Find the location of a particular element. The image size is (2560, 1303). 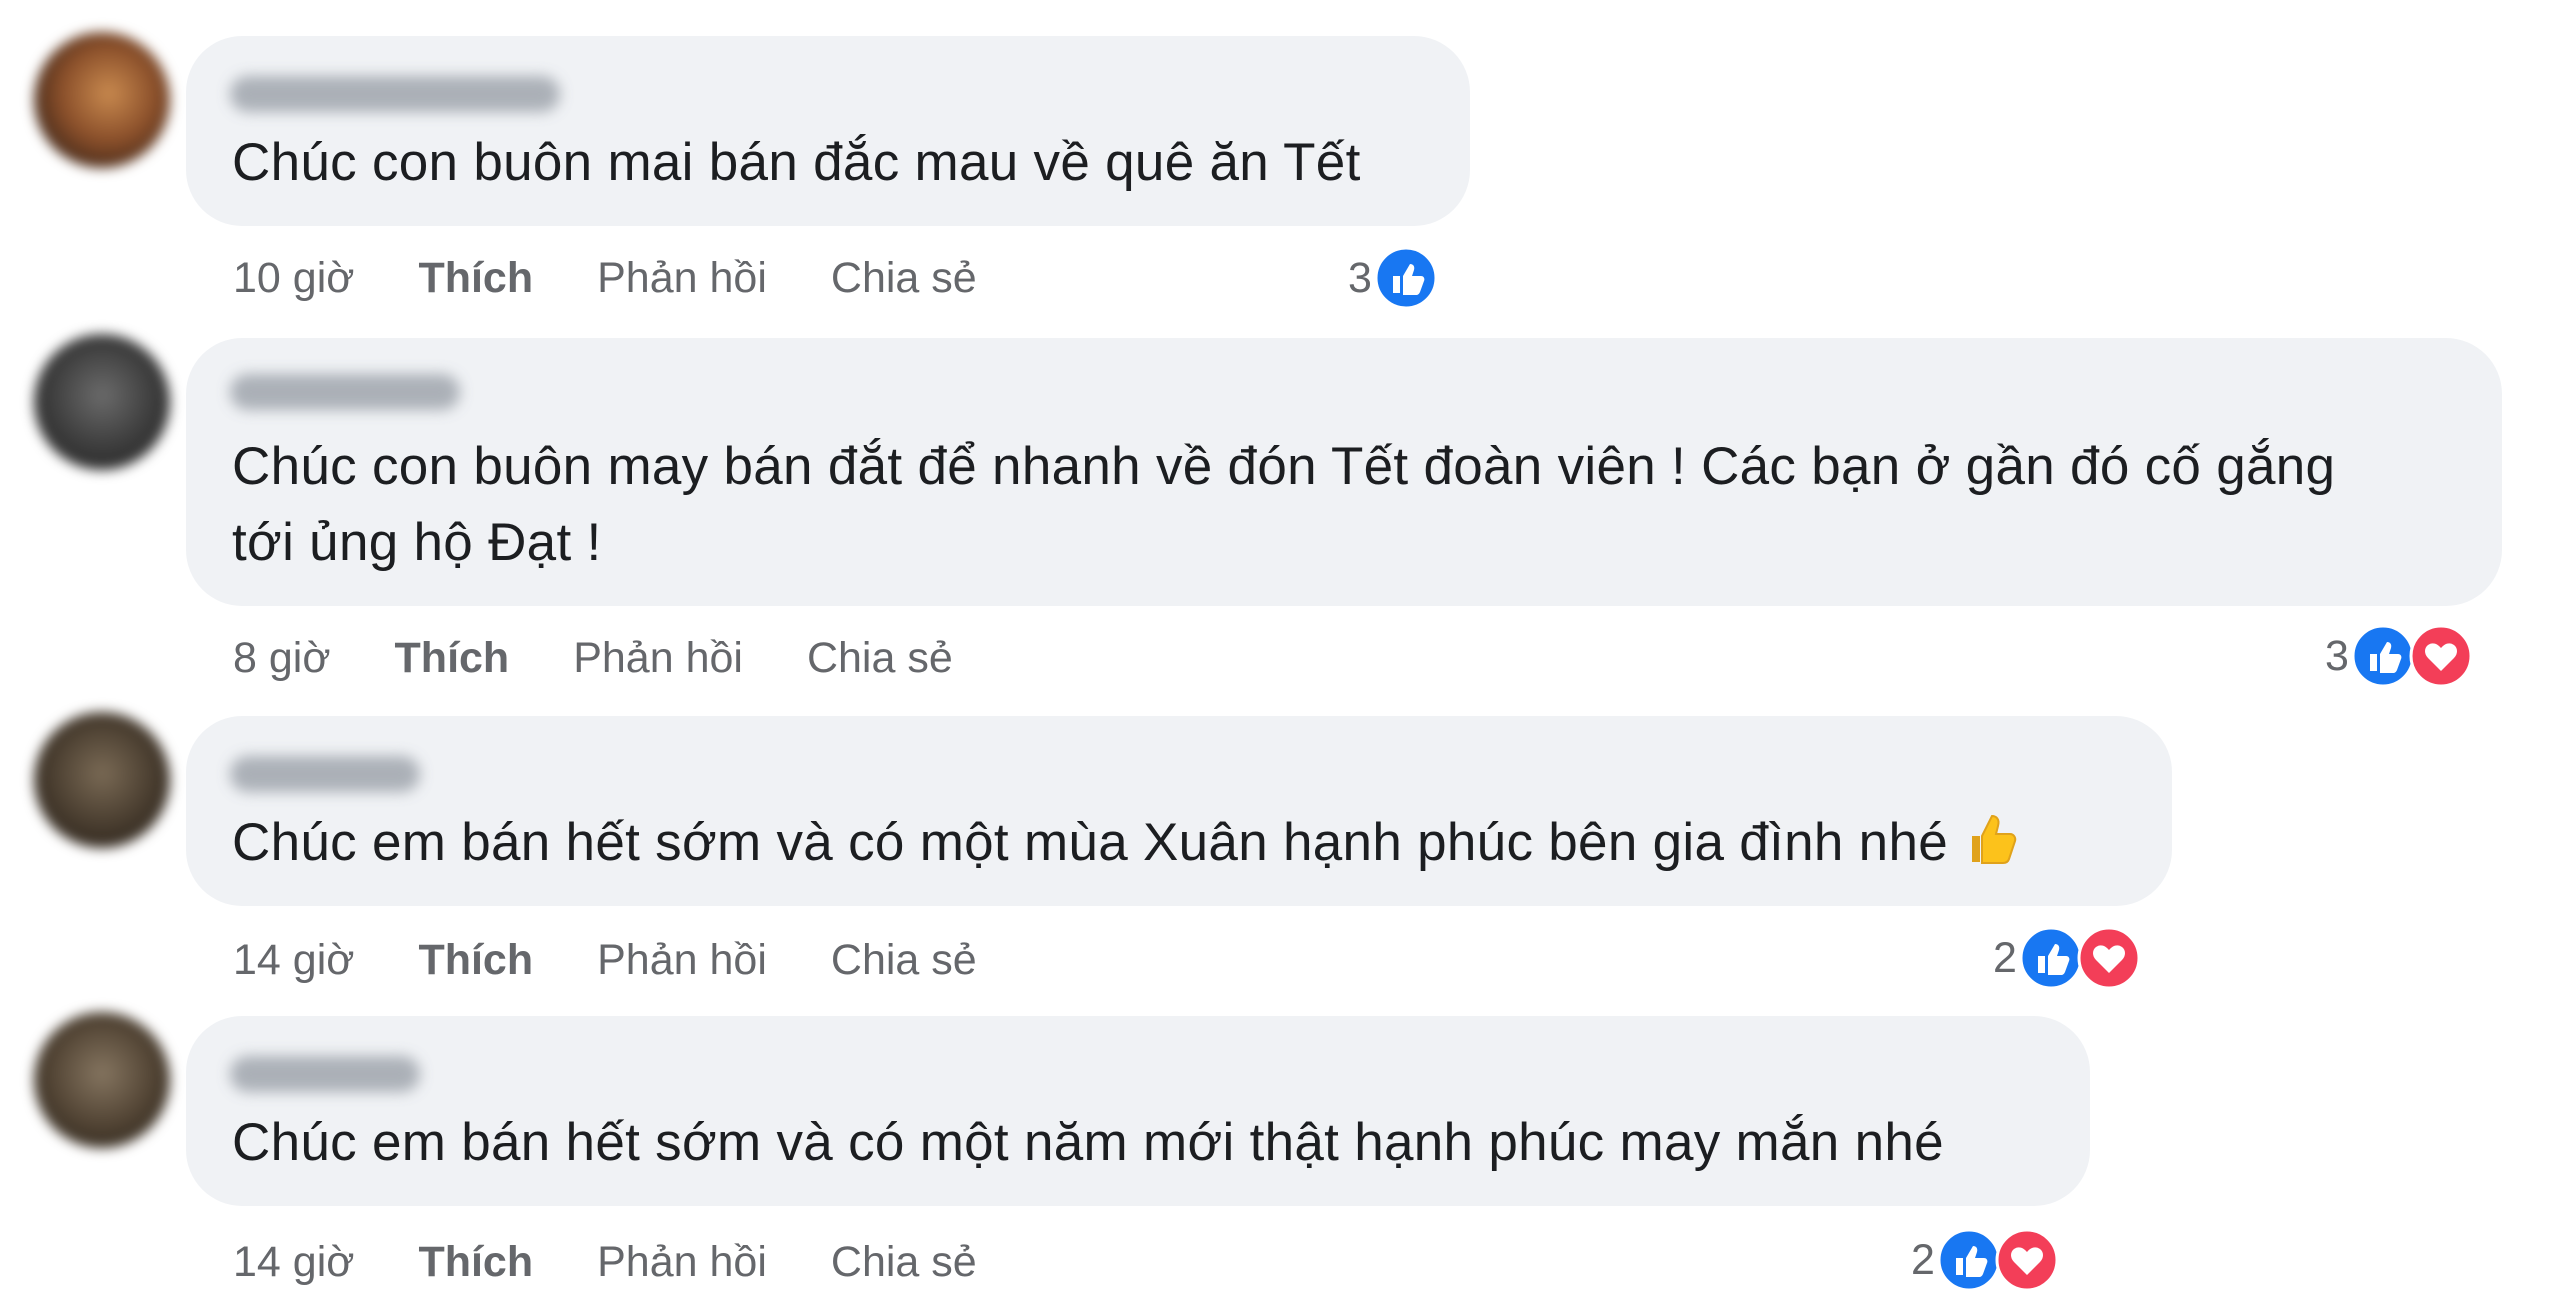

comment-actions: 8 giờ Thích Phản hồi Chia sẻ is located at coordinates (625, 658).